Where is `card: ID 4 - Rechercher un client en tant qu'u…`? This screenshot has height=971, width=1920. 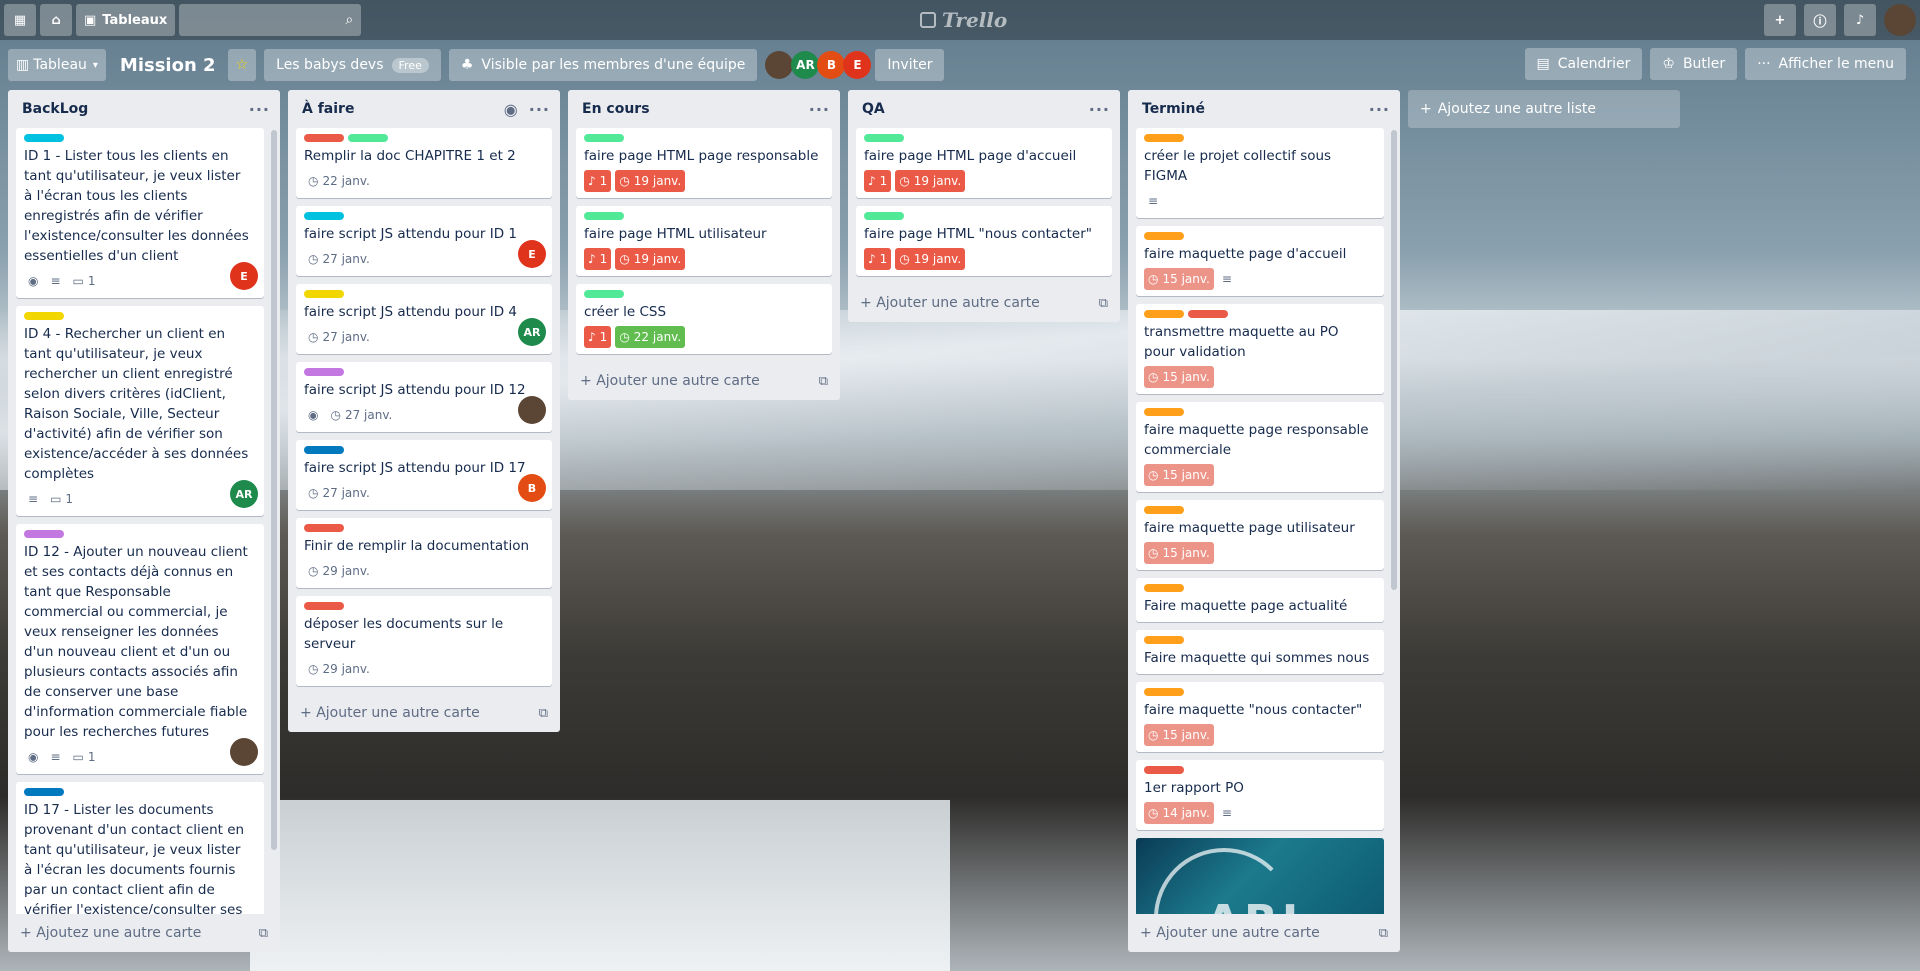 card: ID 4 - Rechercher un client en tant qu'u… is located at coordinates (140, 411).